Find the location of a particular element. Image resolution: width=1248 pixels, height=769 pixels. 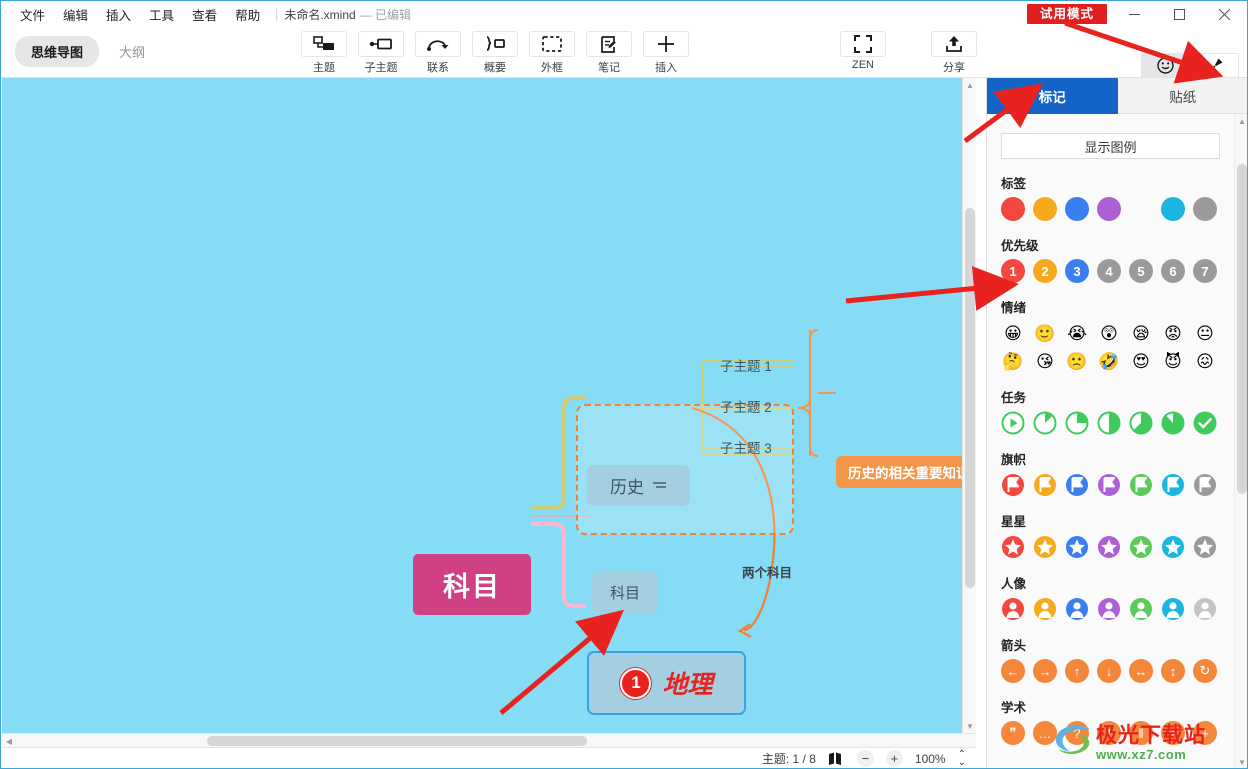

person-blue-icon is located at coordinates (1077, 609).